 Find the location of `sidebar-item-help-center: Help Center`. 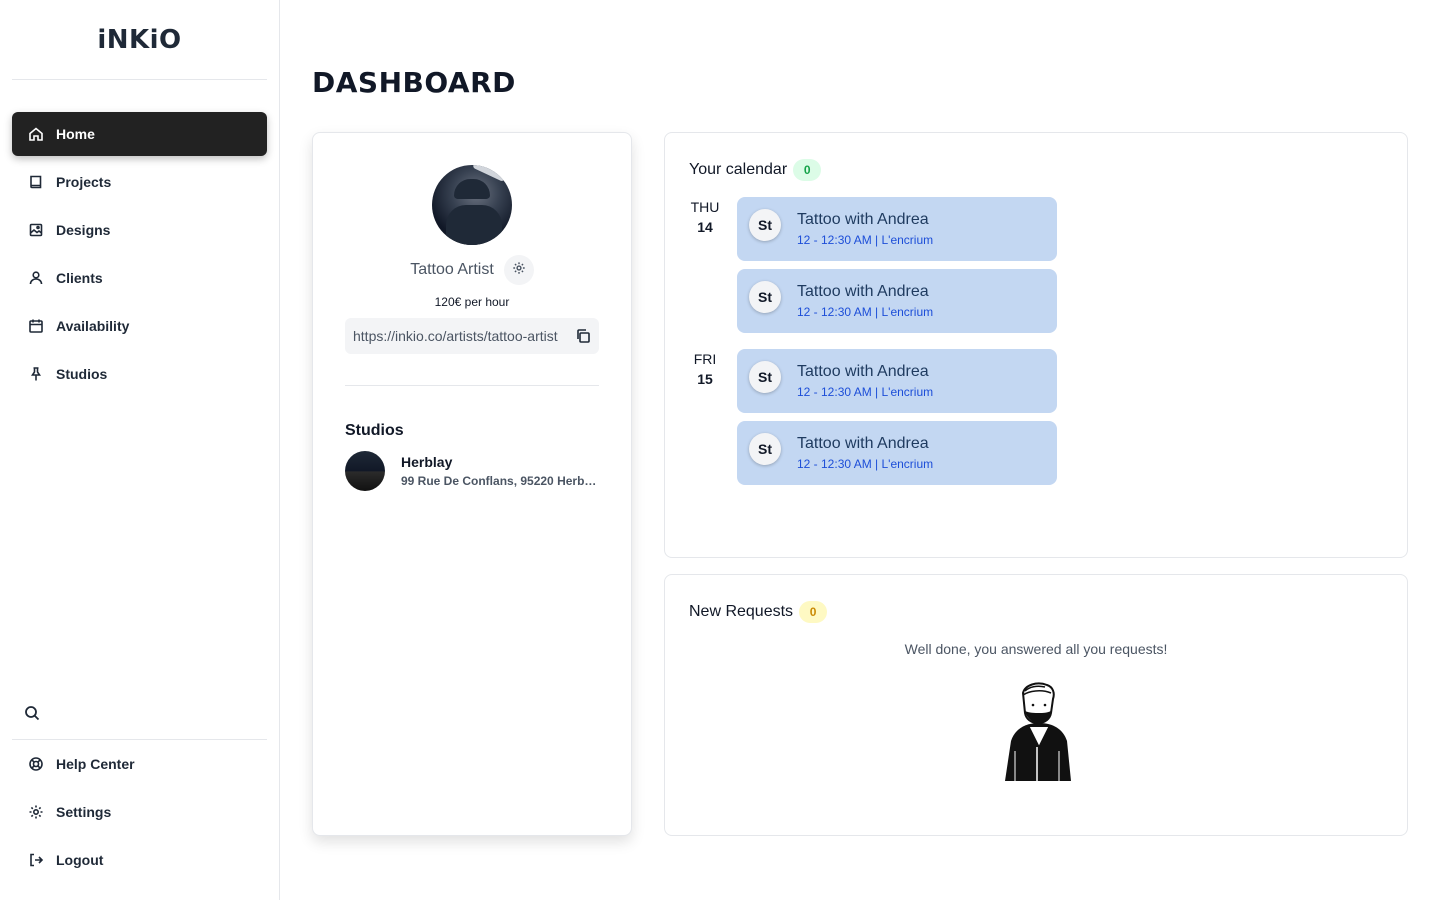

sidebar-item-help-center: Help Center is located at coordinates (139, 764).